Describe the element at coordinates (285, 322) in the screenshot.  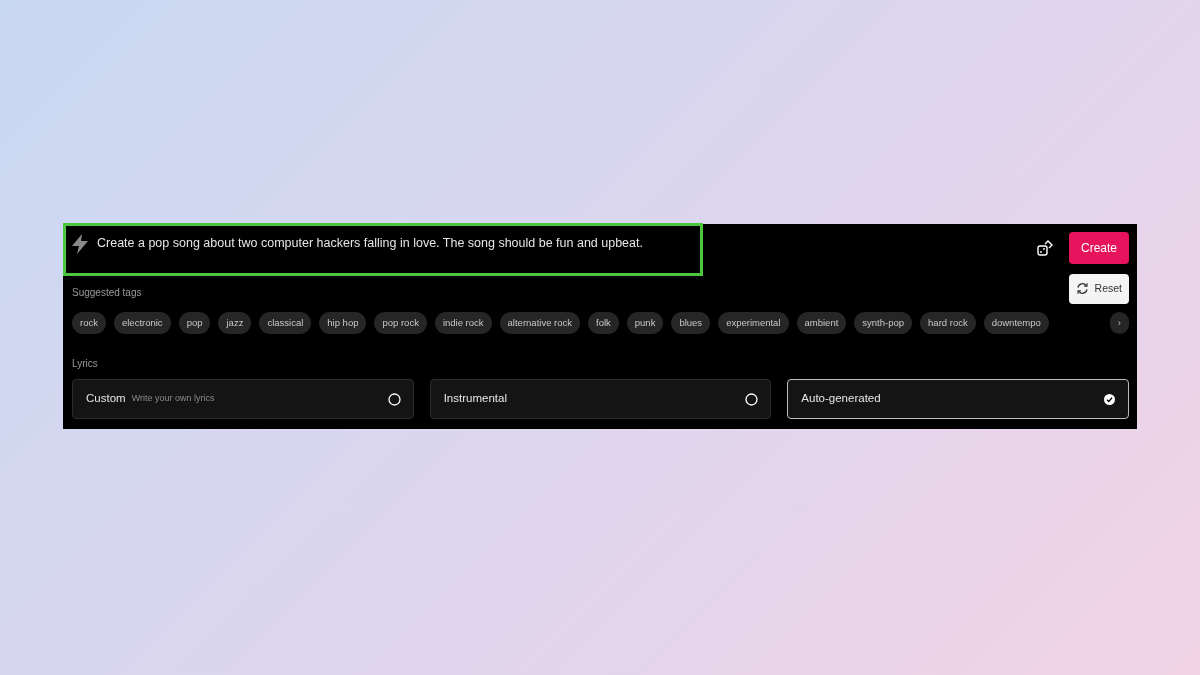
I see `tag-chip: classical` at that location.